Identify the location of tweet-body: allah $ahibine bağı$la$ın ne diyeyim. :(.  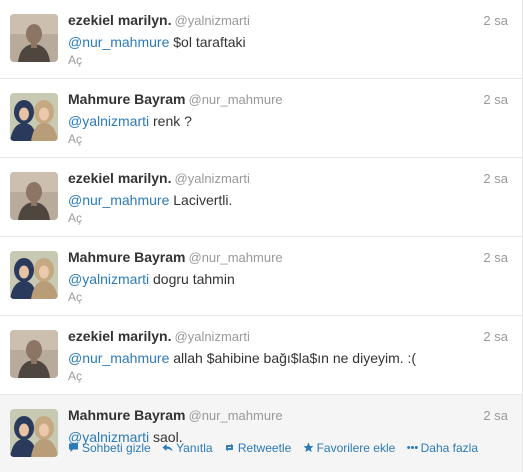
(293, 358).